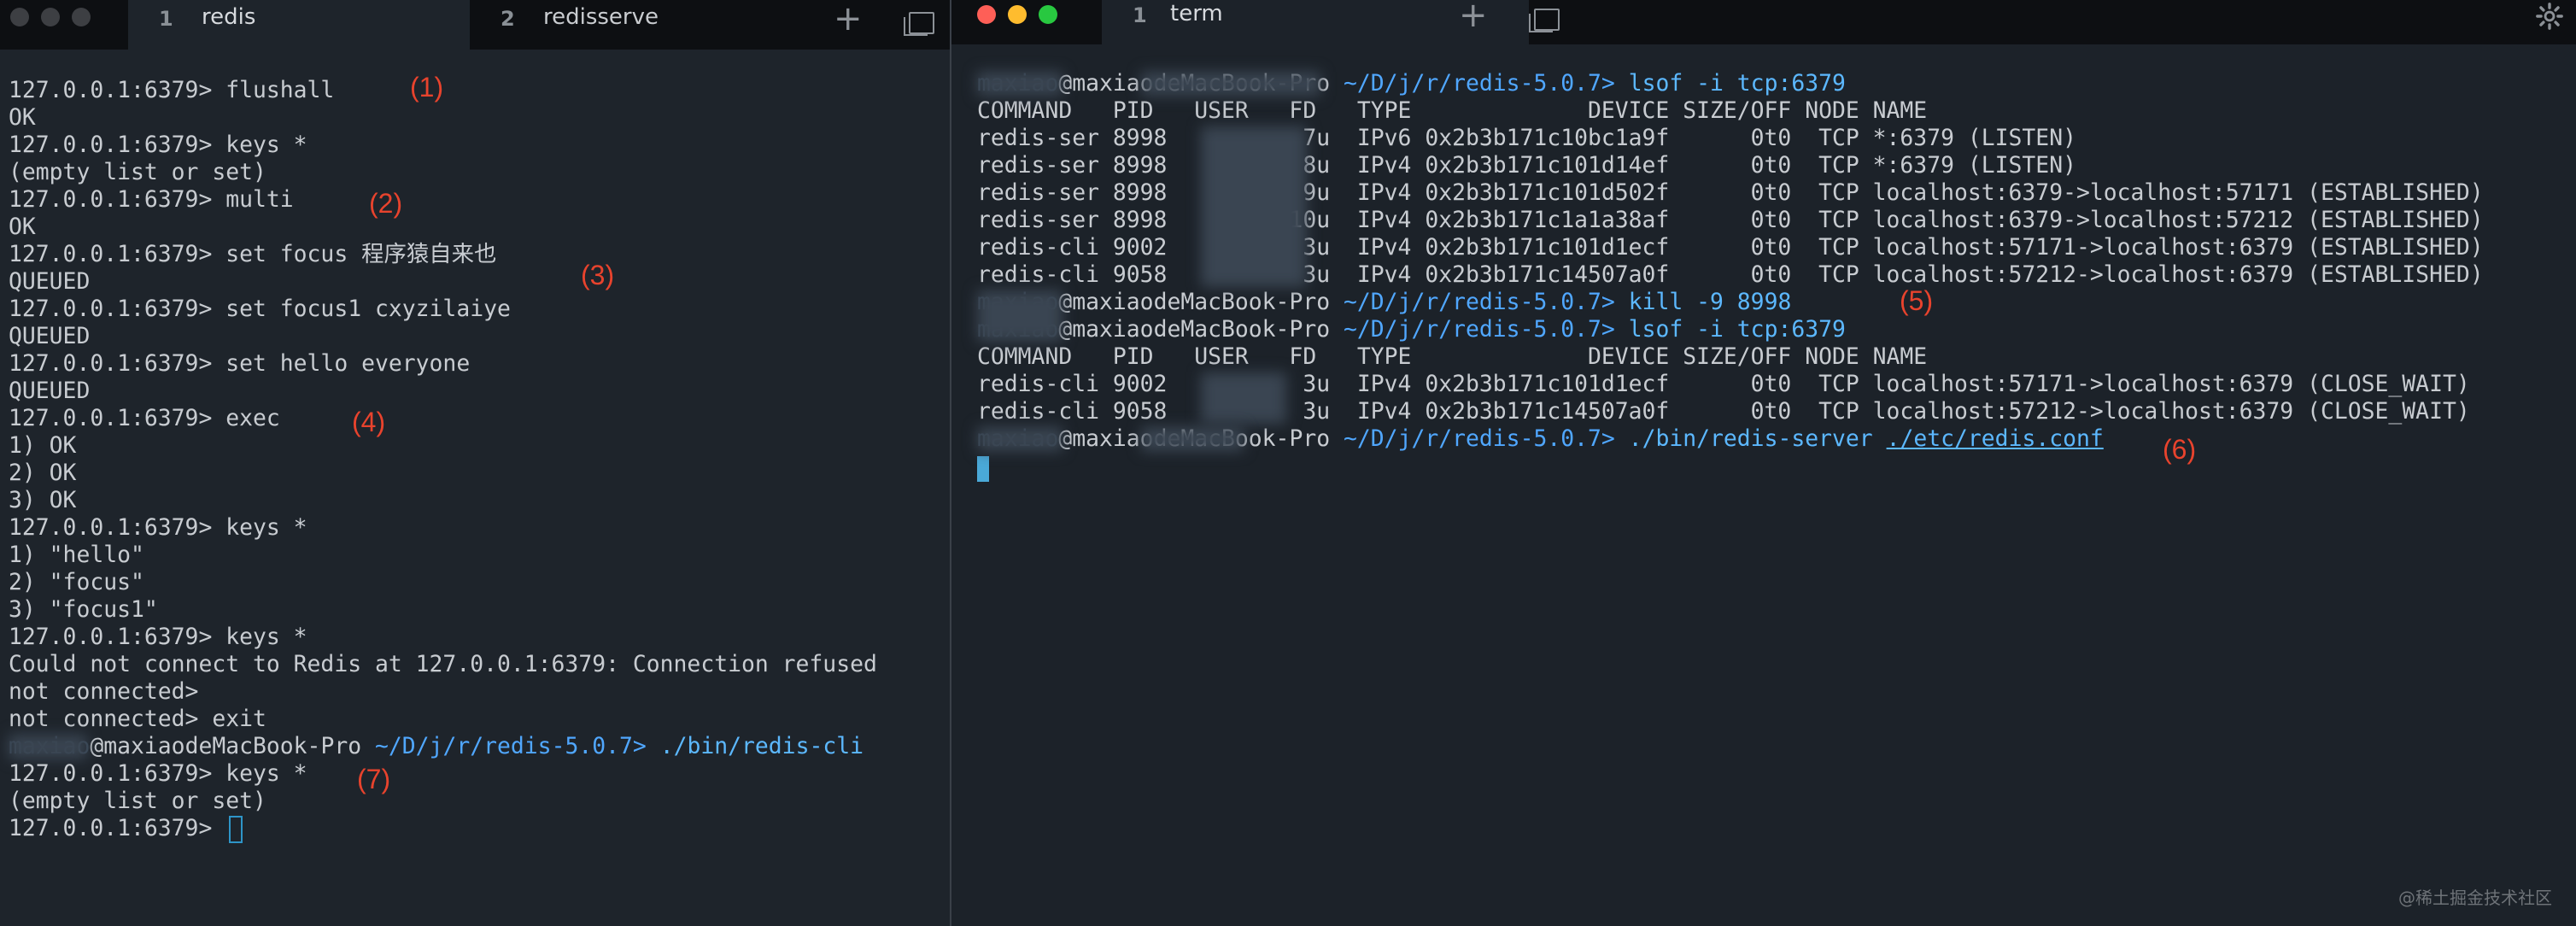 This screenshot has height=926, width=2576. Describe the element at coordinates (1710, 302) in the screenshot. I see `prompt-command: kill -9 8998` at that location.